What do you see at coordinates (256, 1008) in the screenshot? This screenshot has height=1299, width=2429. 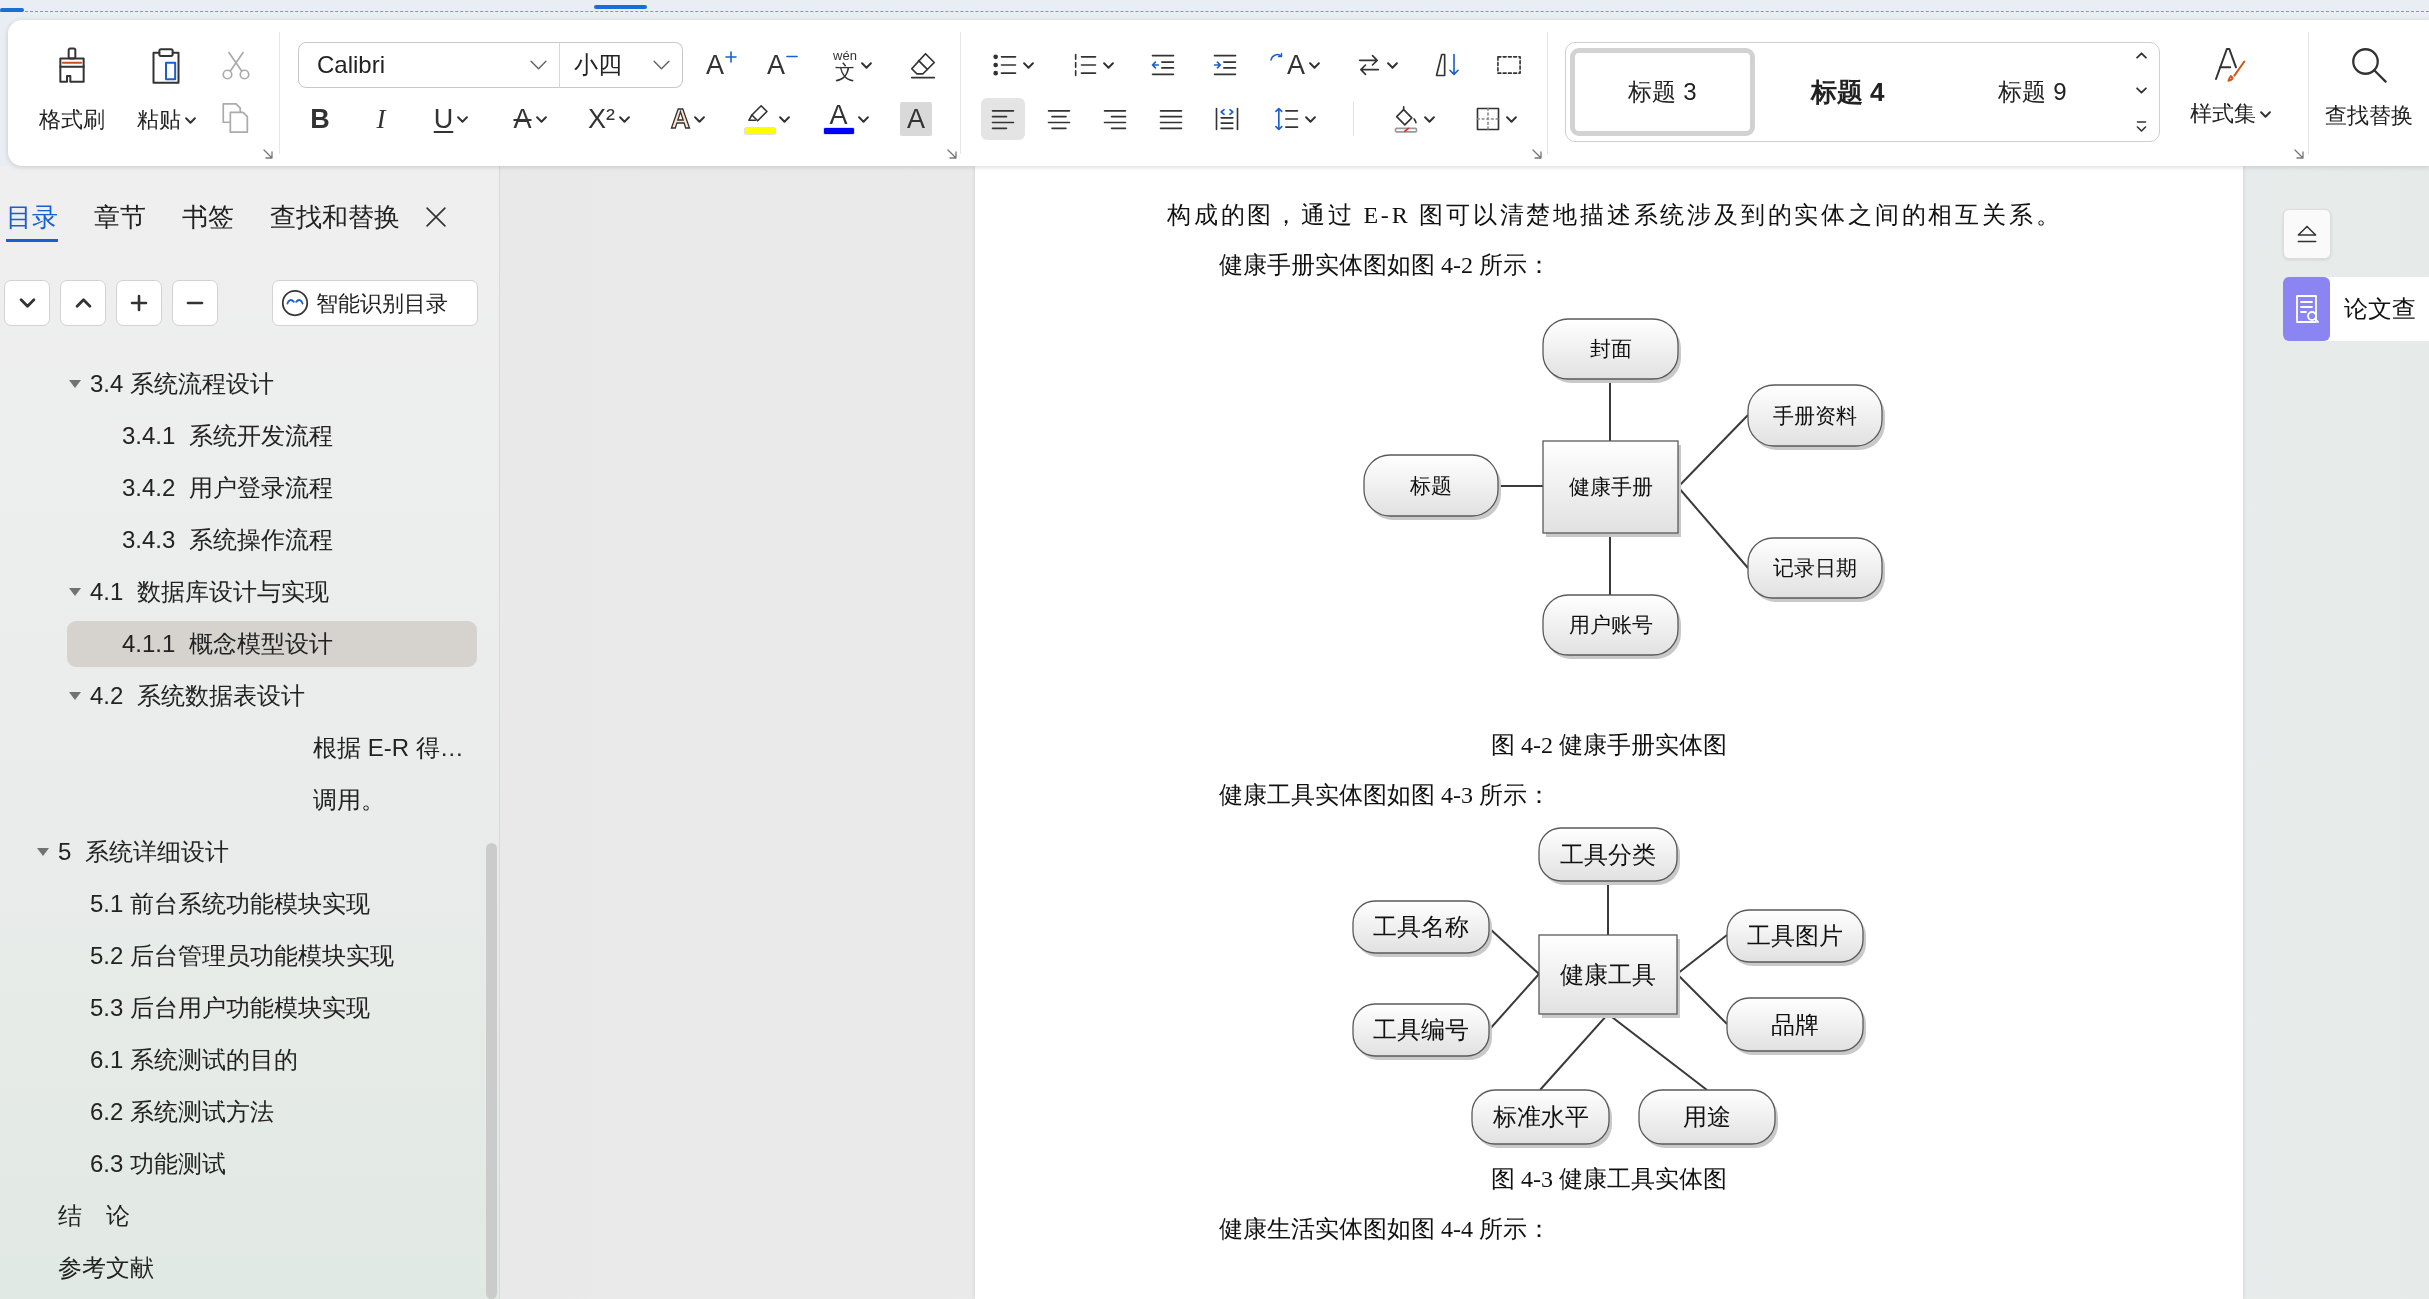 I see `outline-item: 5.3 后台用户功能模块实现` at bounding box center [256, 1008].